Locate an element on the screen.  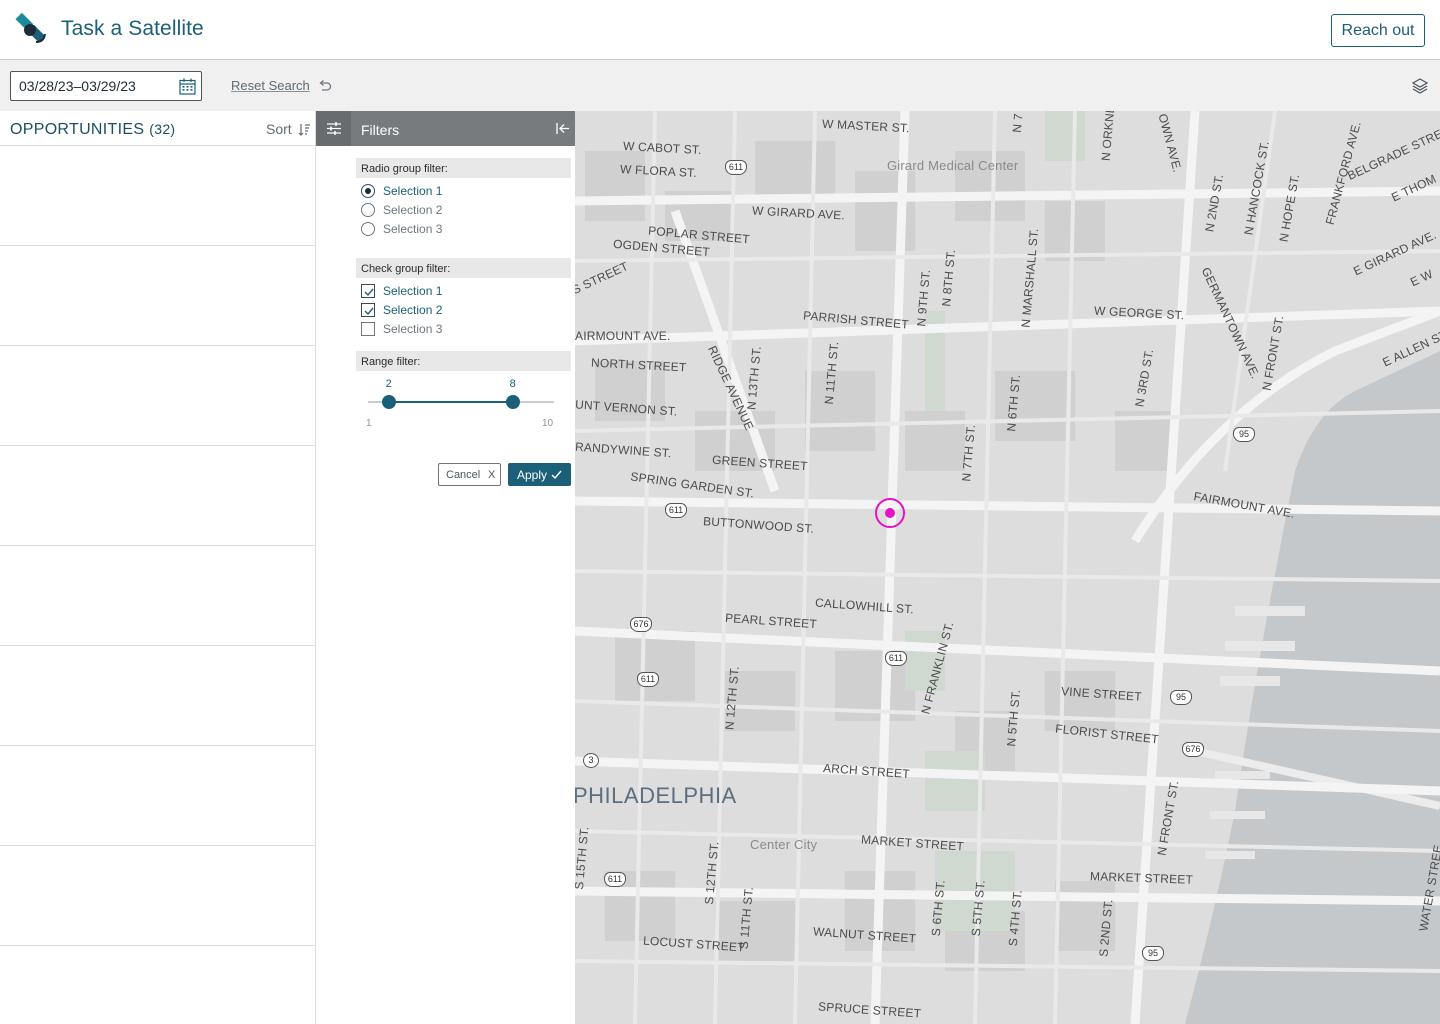
undo-icon is located at coordinates (325, 86).